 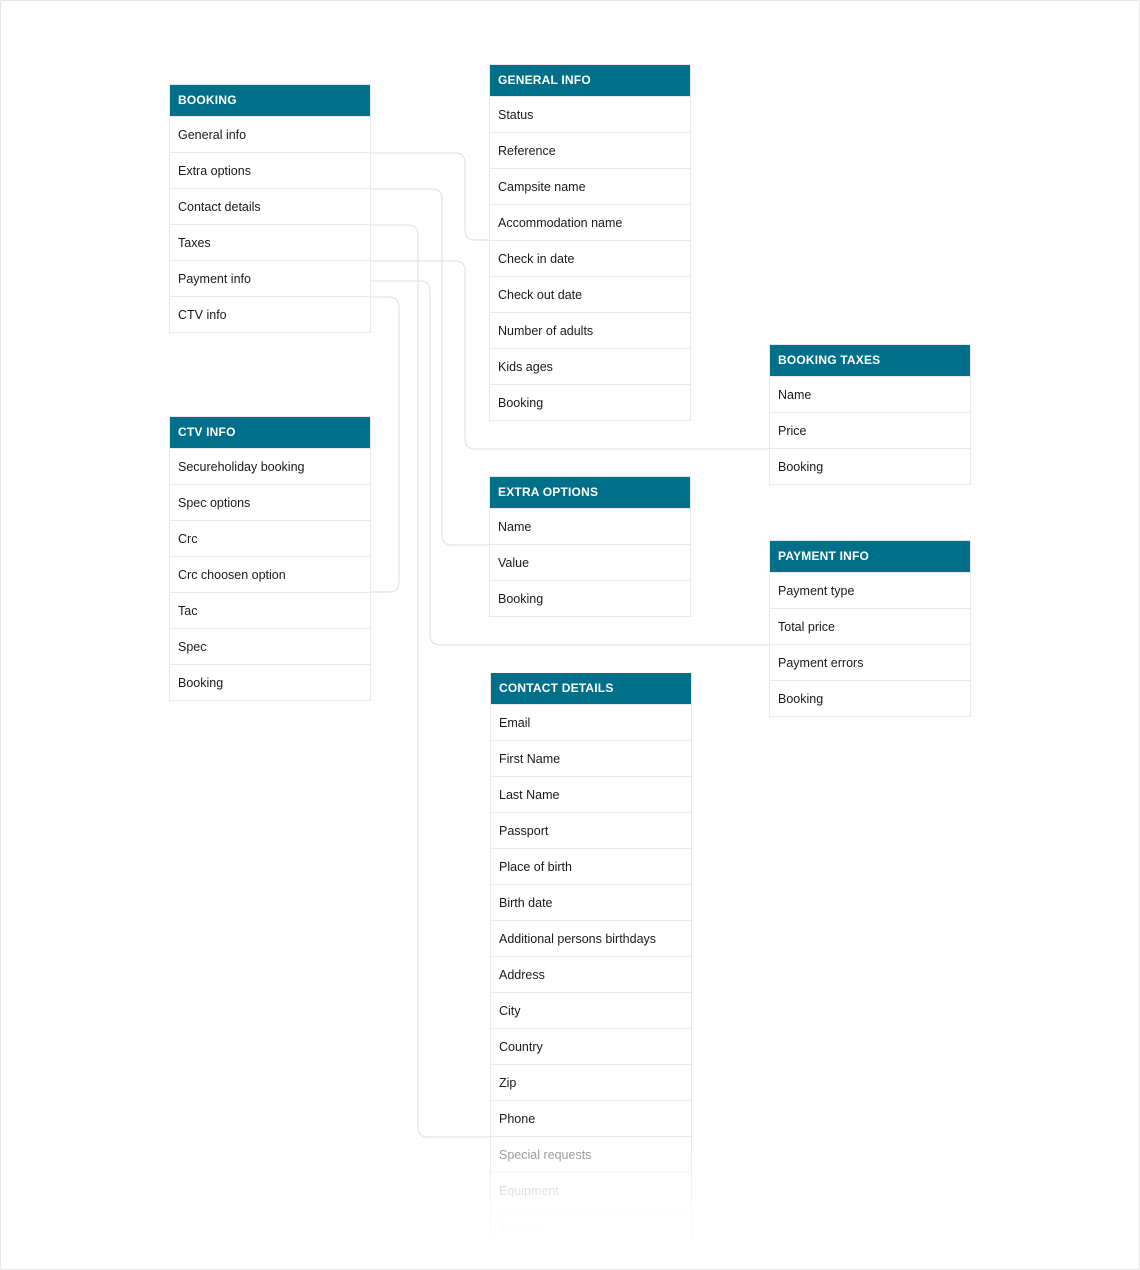 What do you see at coordinates (270, 502) in the screenshot?
I see `field-row: Spec options` at bounding box center [270, 502].